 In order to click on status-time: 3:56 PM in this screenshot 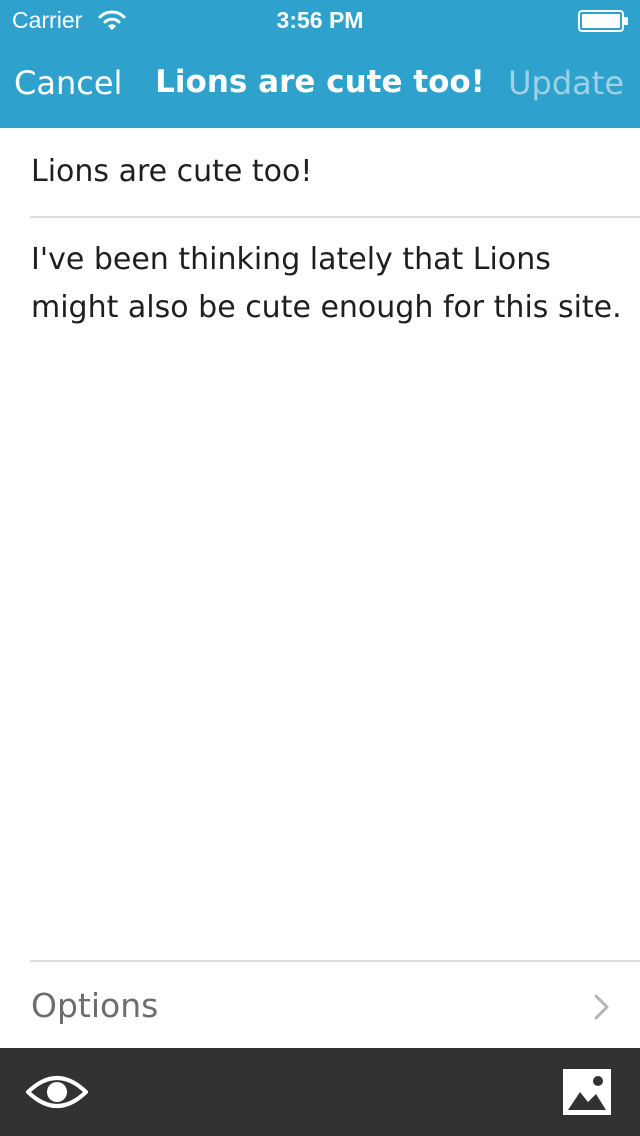, I will do `click(320, 20)`.